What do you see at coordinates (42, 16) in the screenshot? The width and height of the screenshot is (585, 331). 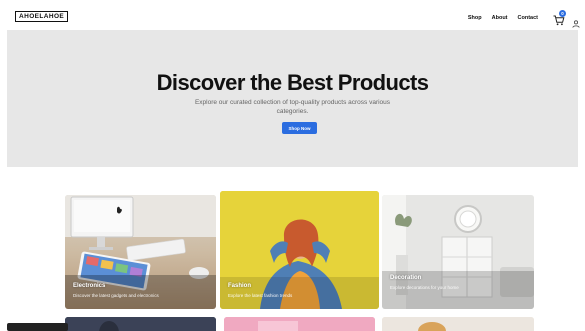 I see `logo: AHOELAHOE` at bounding box center [42, 16].